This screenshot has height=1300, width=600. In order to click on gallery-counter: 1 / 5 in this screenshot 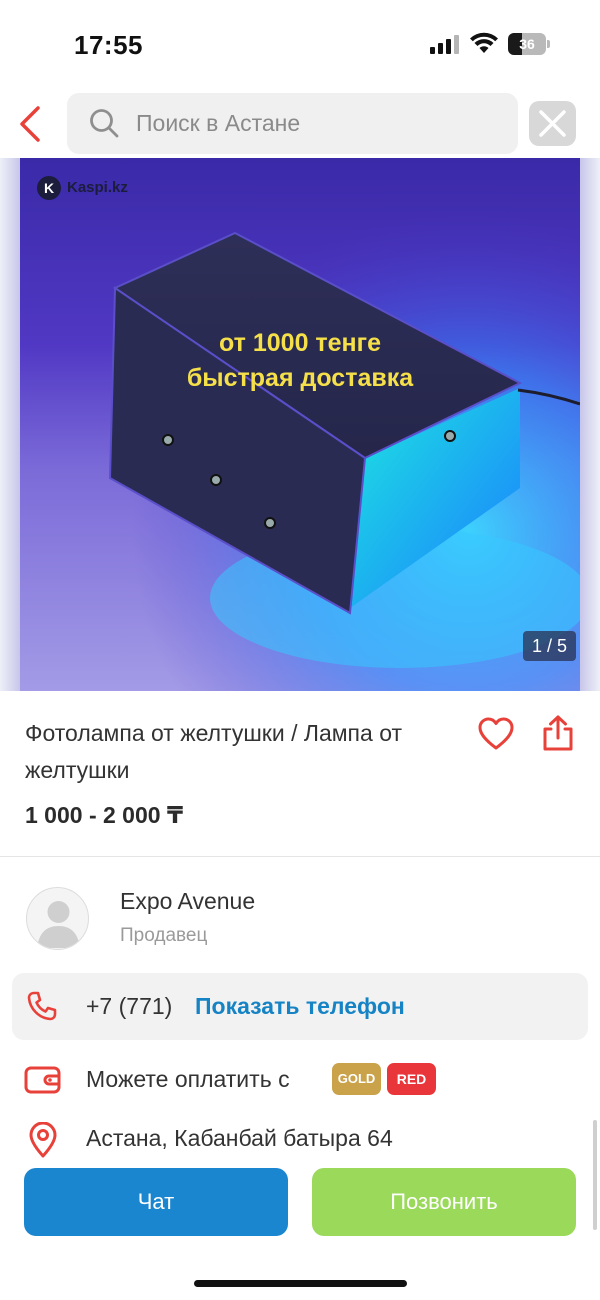, I will do `click(549, 646)`.